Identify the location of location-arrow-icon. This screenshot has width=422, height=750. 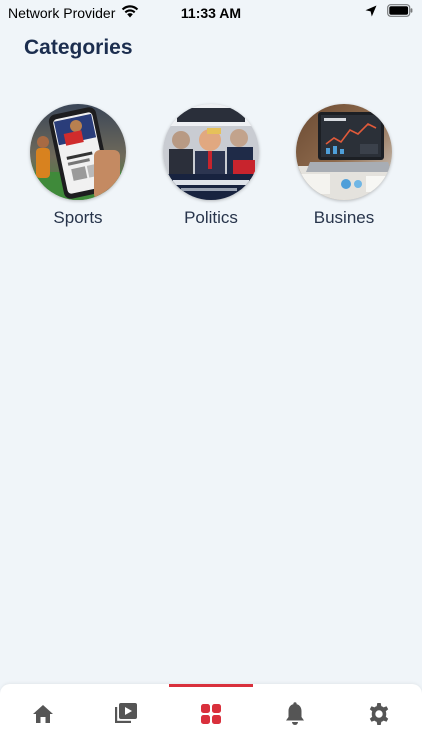
(371, 13).